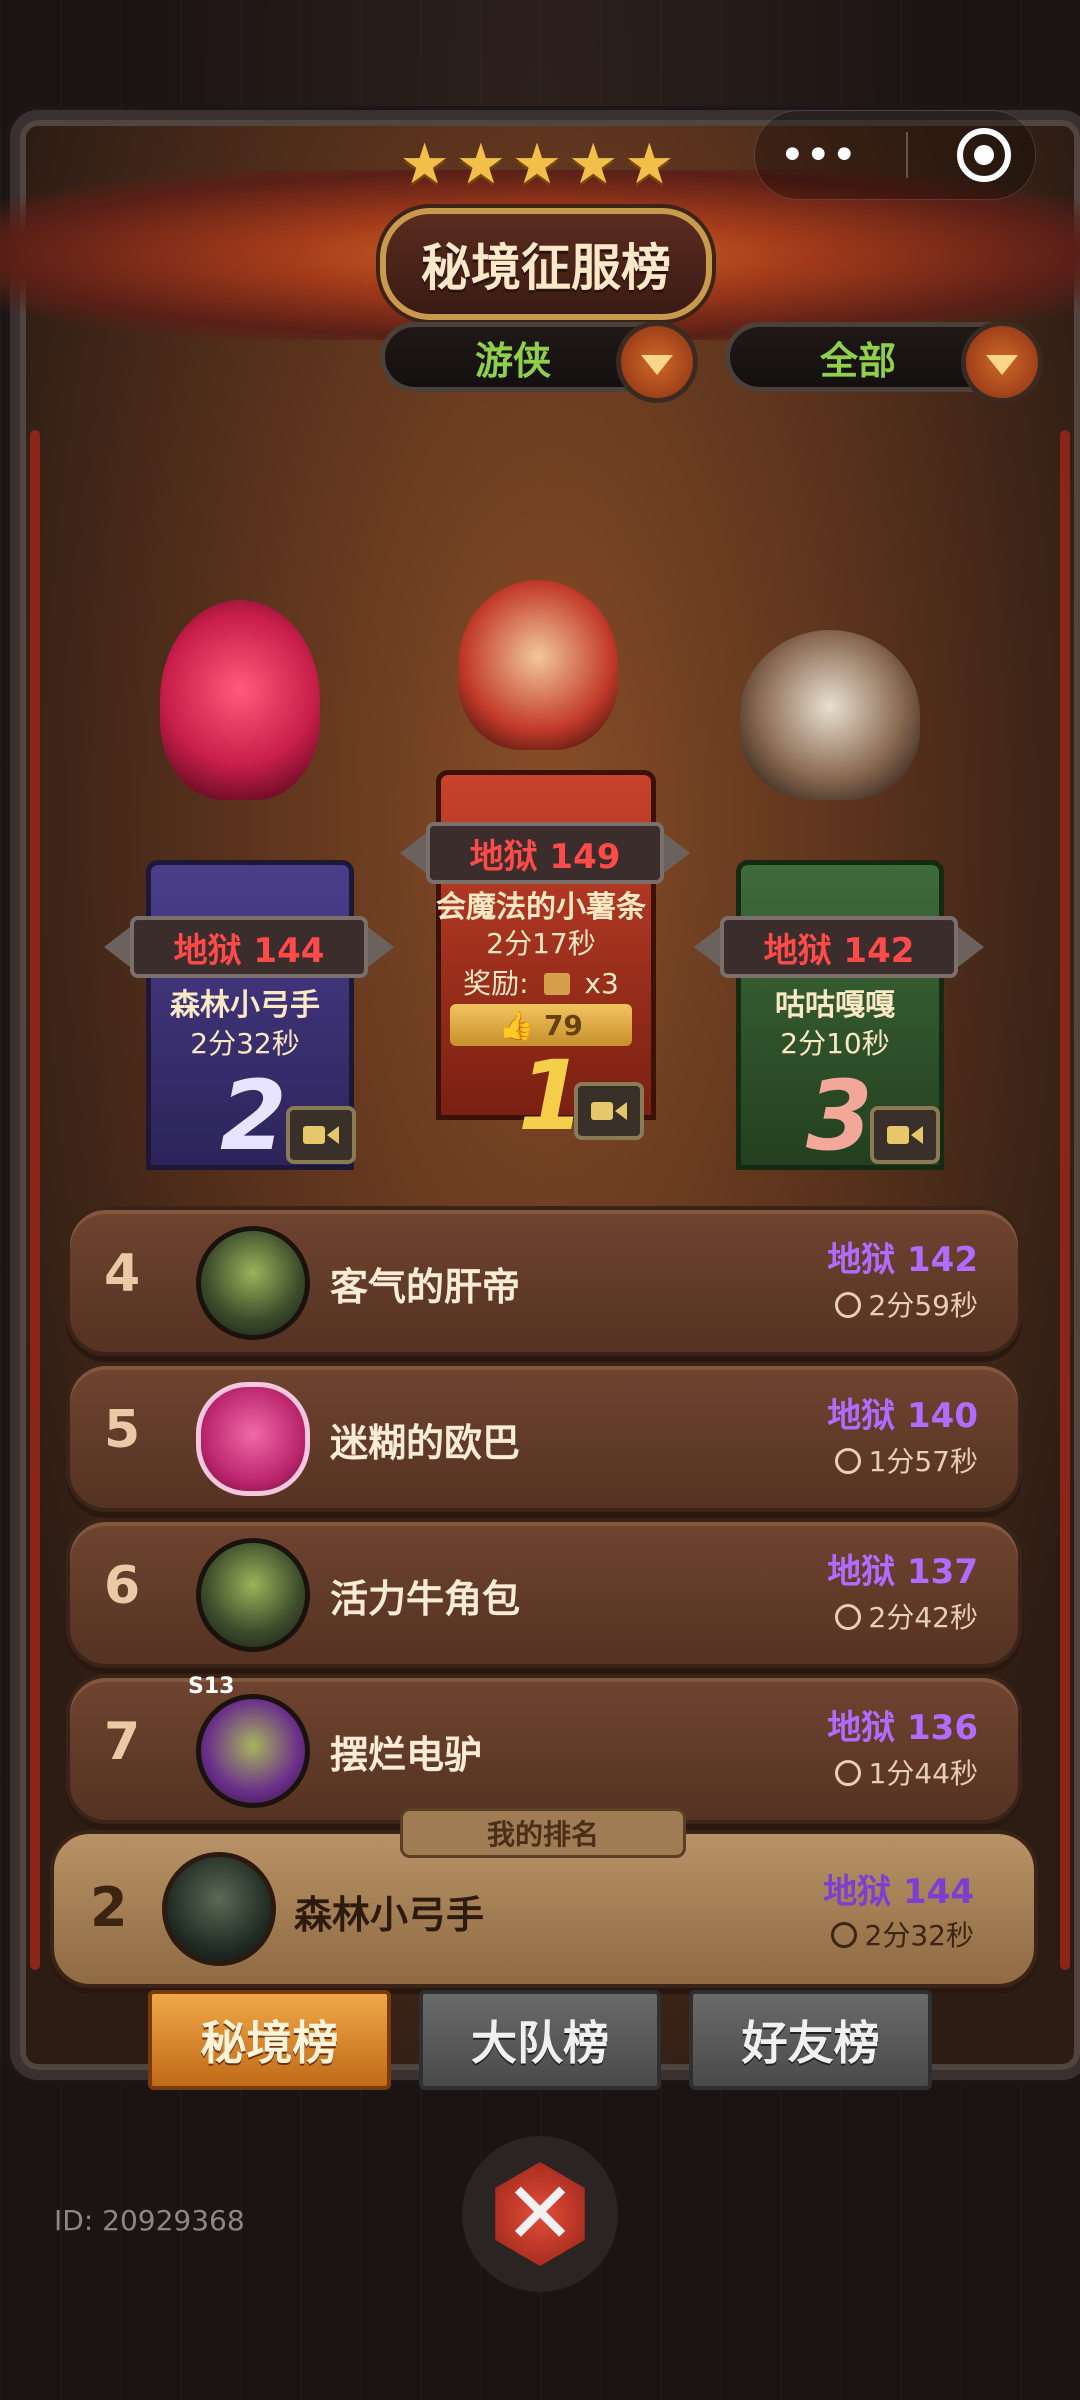 This screenshot has width=1080, height=2400. What do you see at coordinates (1065, 1200) in the screenshot?
I see `panel-rail-right` at bounding box center [1065, 1200].